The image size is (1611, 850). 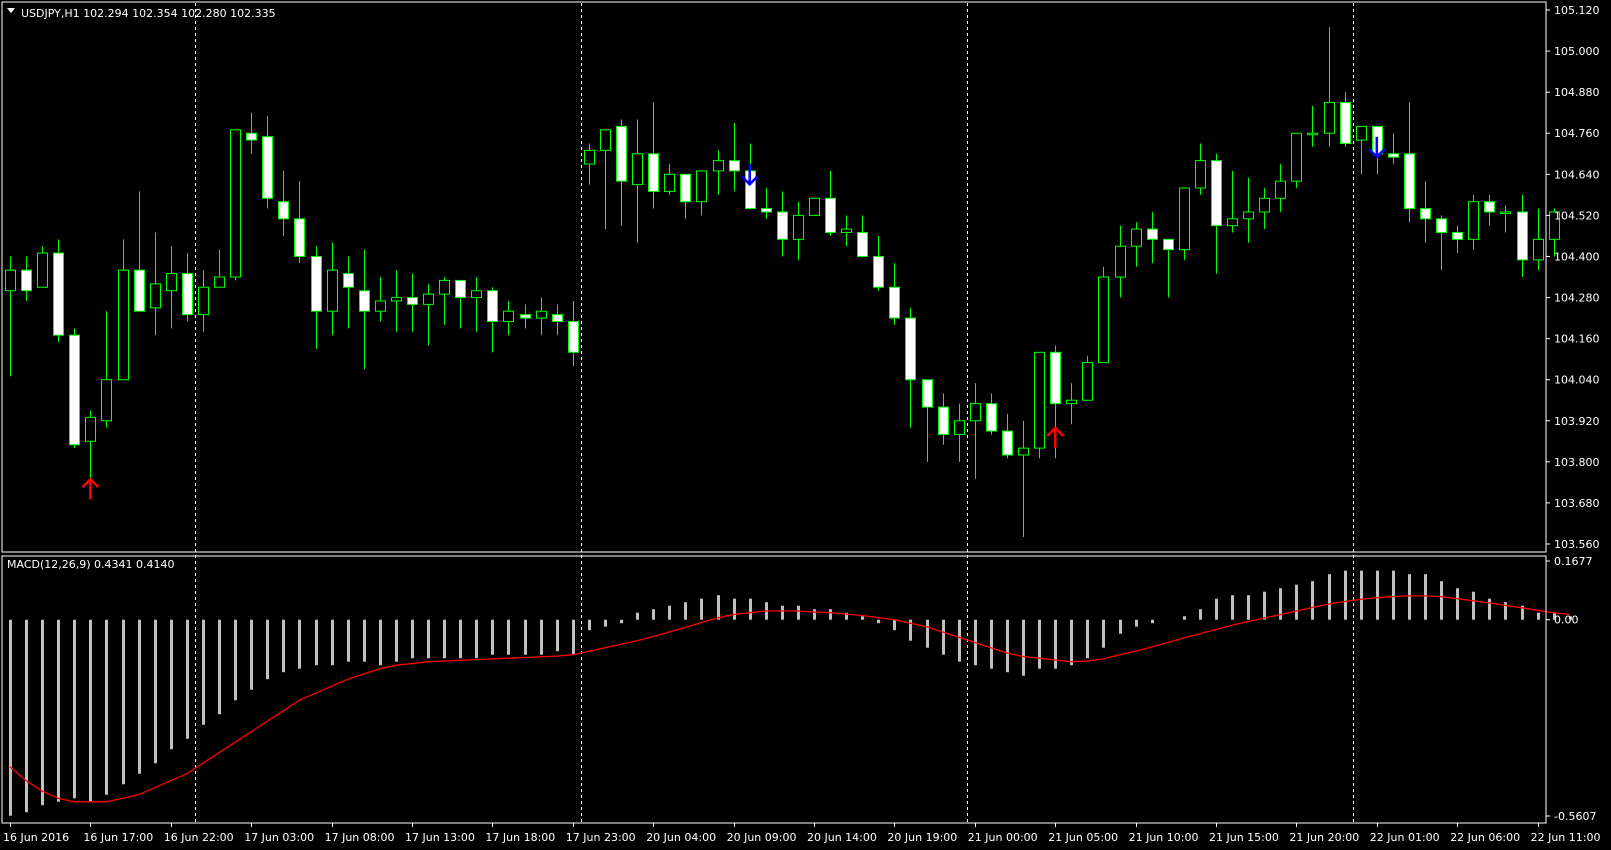 What do you see at coordinates (1244, 837) in the screenshot?
I see `time-axis-label: 21 Jun 15:00` at bounding box center [1244, 837].